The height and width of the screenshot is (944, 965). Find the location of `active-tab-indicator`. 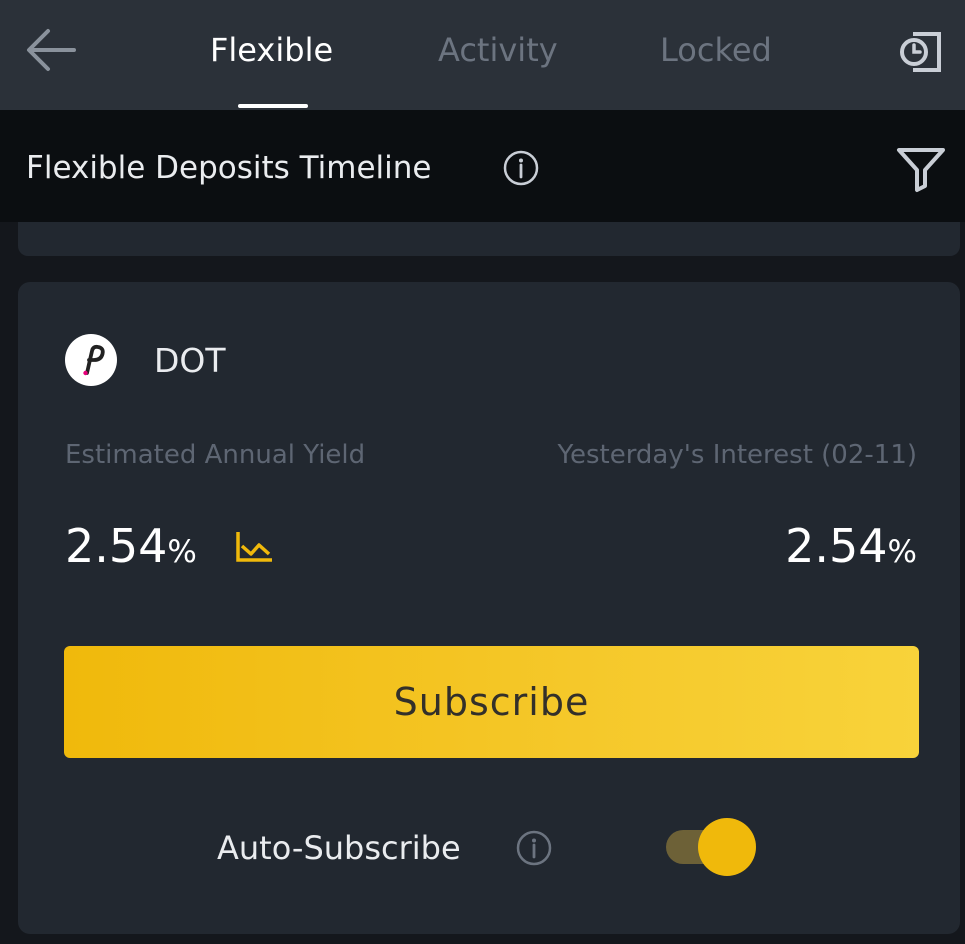

active-tab-indicator is located at coordinates (273, 106).